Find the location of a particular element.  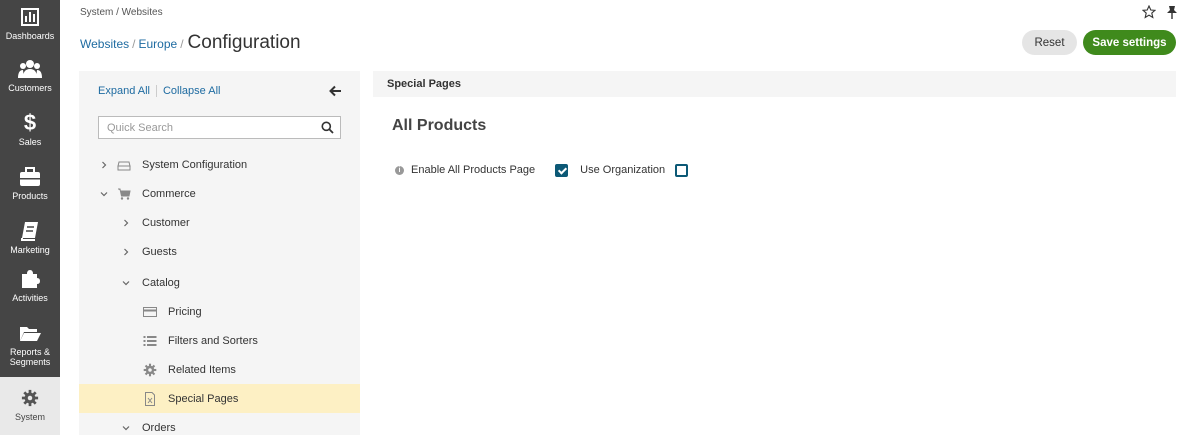

book-icon is located at coordinates (29, 231).